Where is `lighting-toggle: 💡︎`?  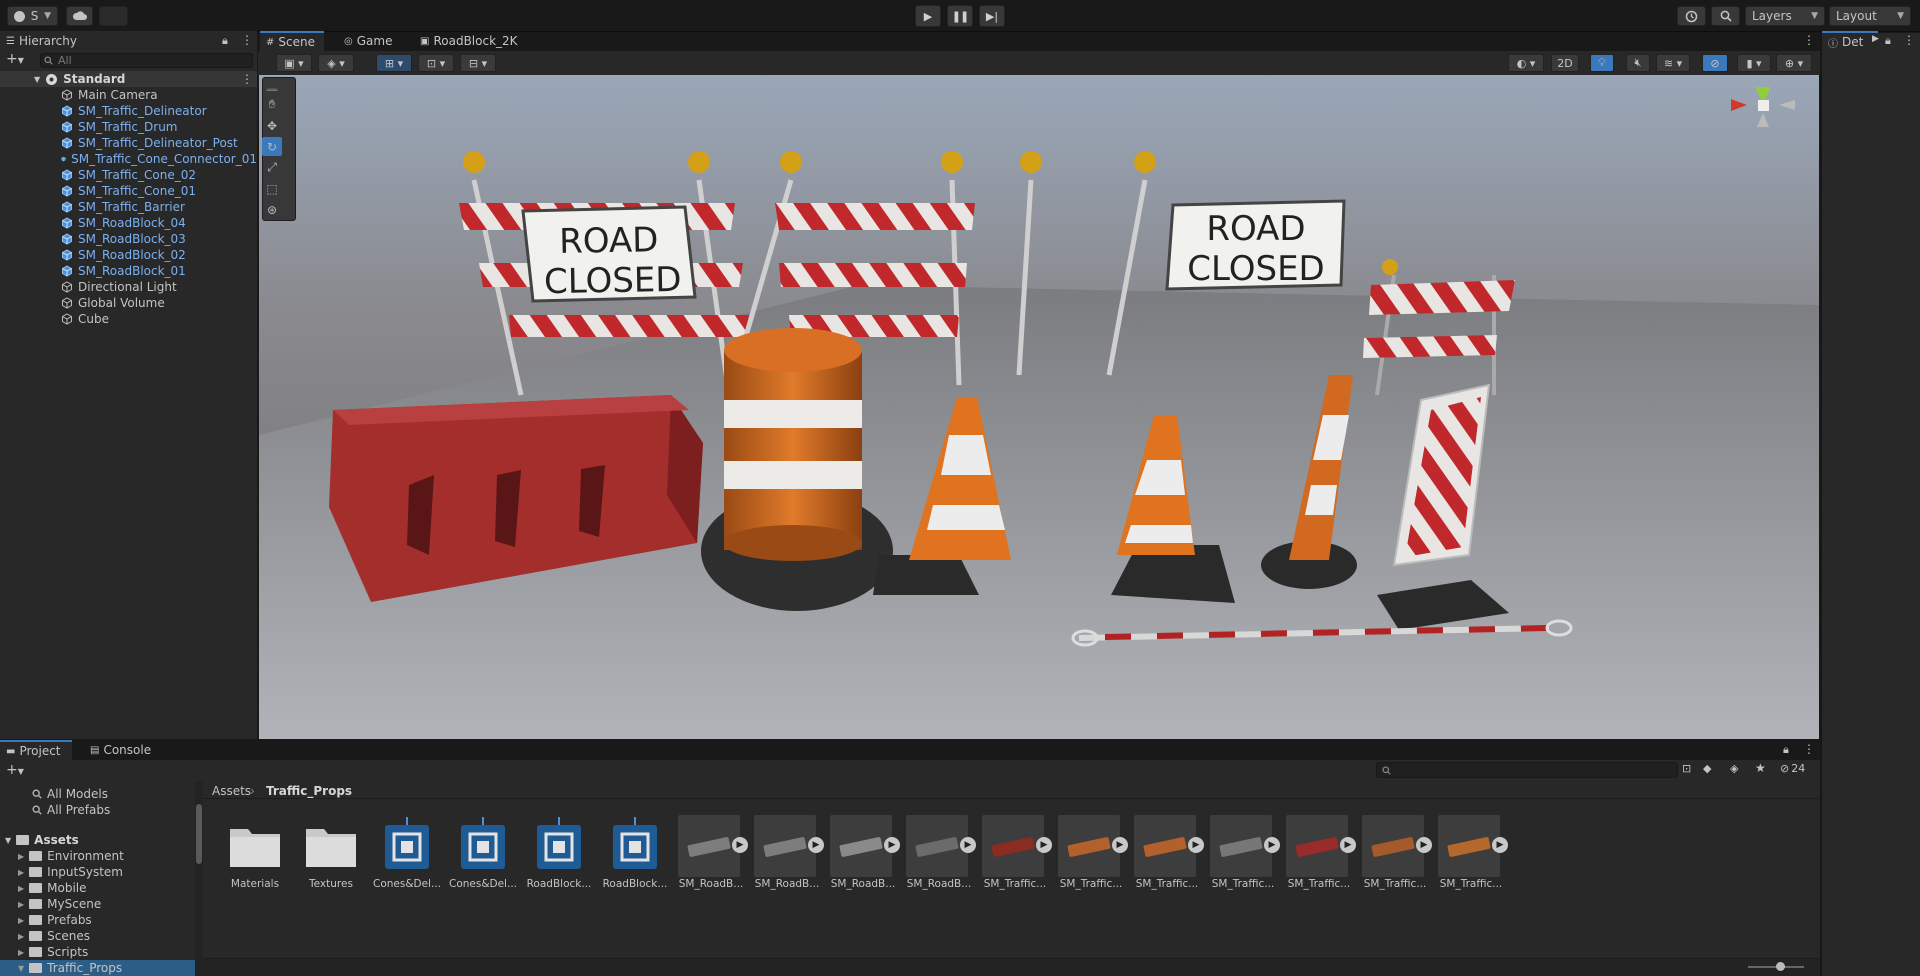
lighting-toggle: 💡︎ is located at coordinates (1602, 63).